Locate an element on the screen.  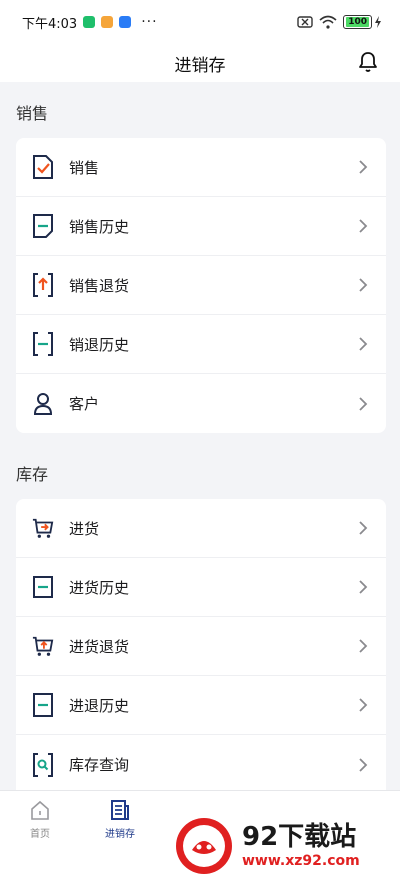
list-item-purchase-return: 进货退货 is located at coordinates (201, 646).